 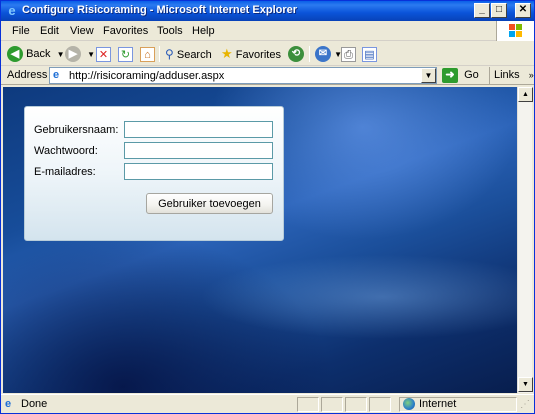 What do you see at coordinates (49, 31) in the screenshot?
I see `menu-edit: Edit` at bounding box center [49, 31].